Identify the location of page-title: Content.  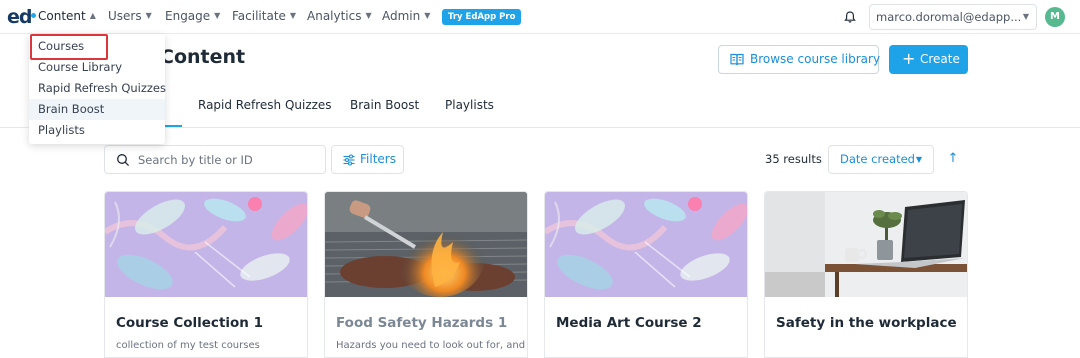
(203, 57).